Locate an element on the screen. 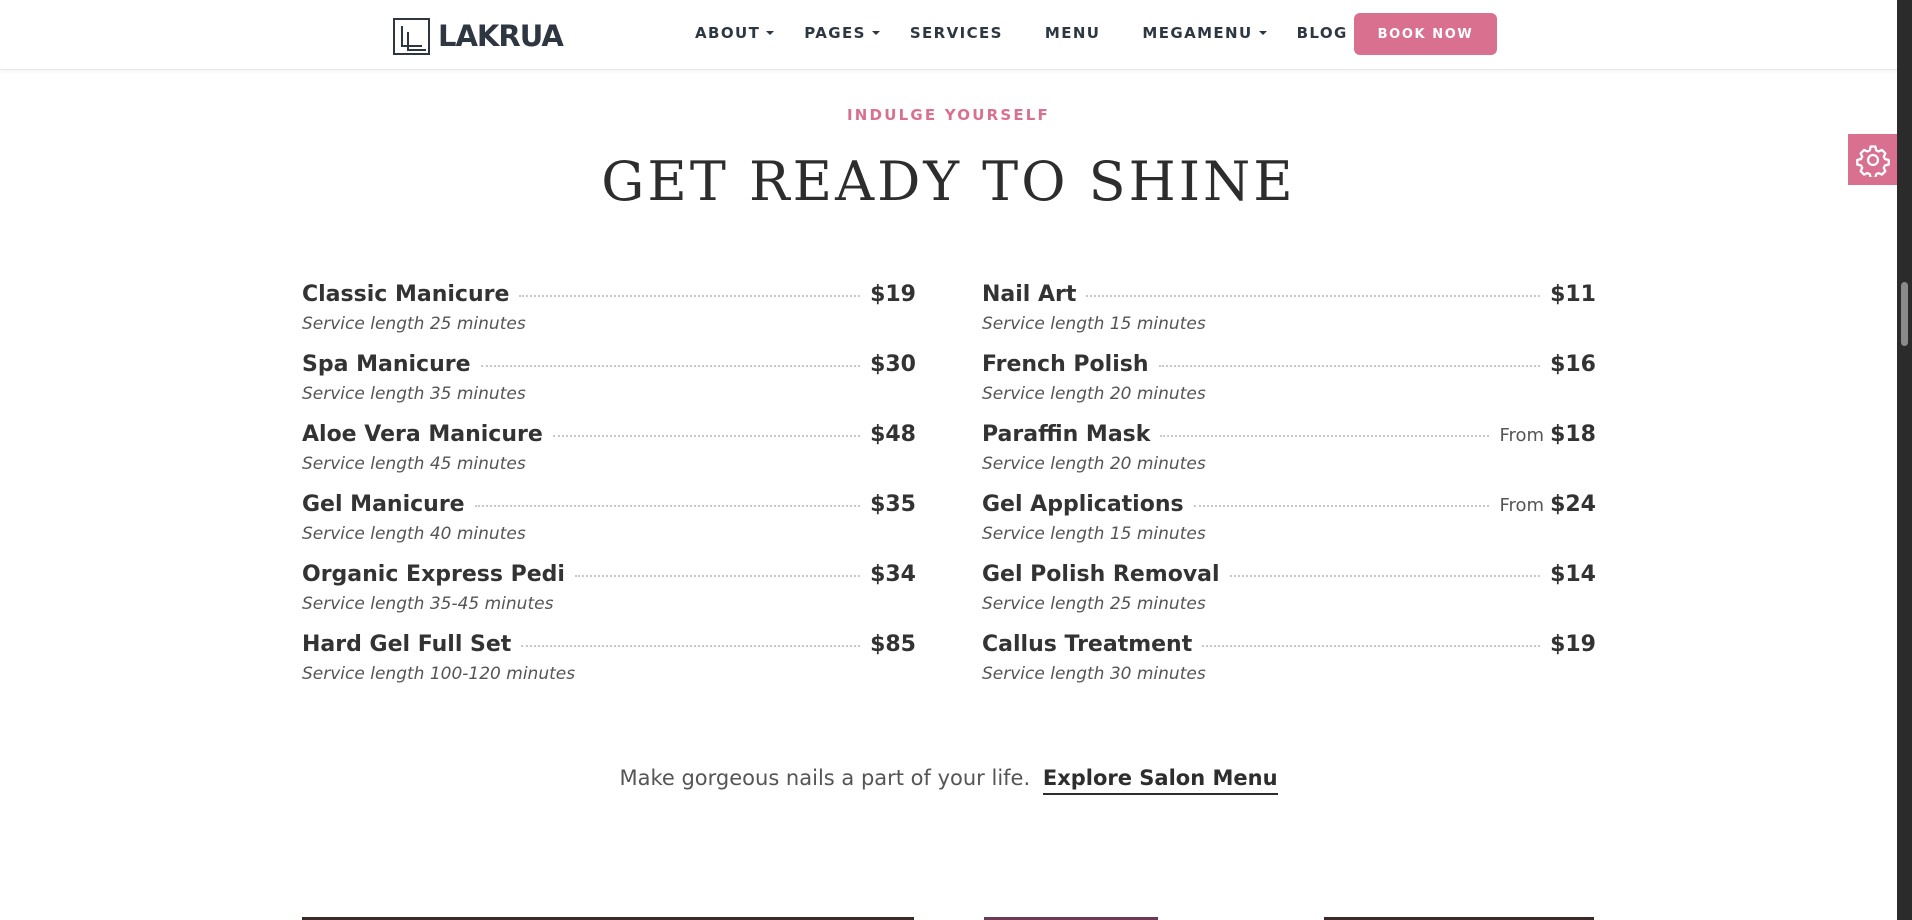 This screenshot has width=1912, height=920. service-name: Gel Polish Removal is located at coordinates (1101, 574).